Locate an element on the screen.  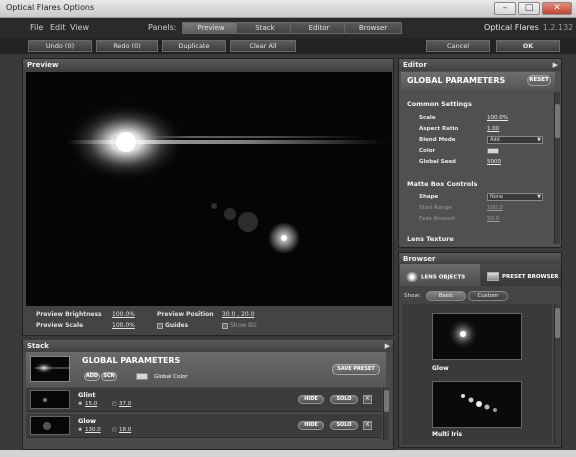
preview-brightness-value: 100.0% is located at coordinates (123, 314).